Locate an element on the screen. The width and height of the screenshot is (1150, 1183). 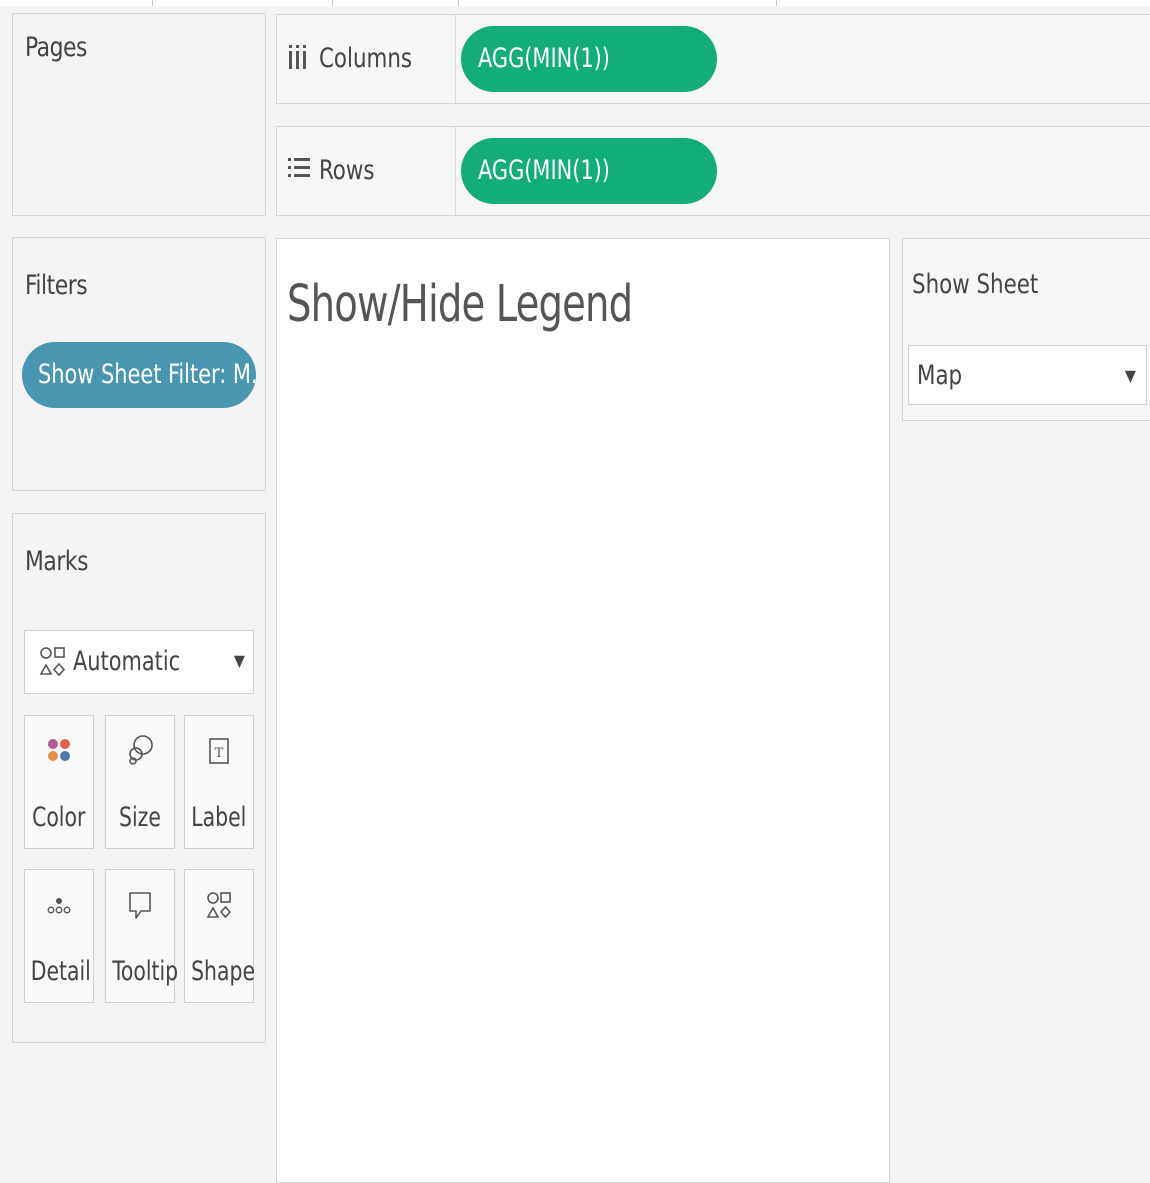
sheet-title: Show/Hide Legend is located at coordinates (460, 304).